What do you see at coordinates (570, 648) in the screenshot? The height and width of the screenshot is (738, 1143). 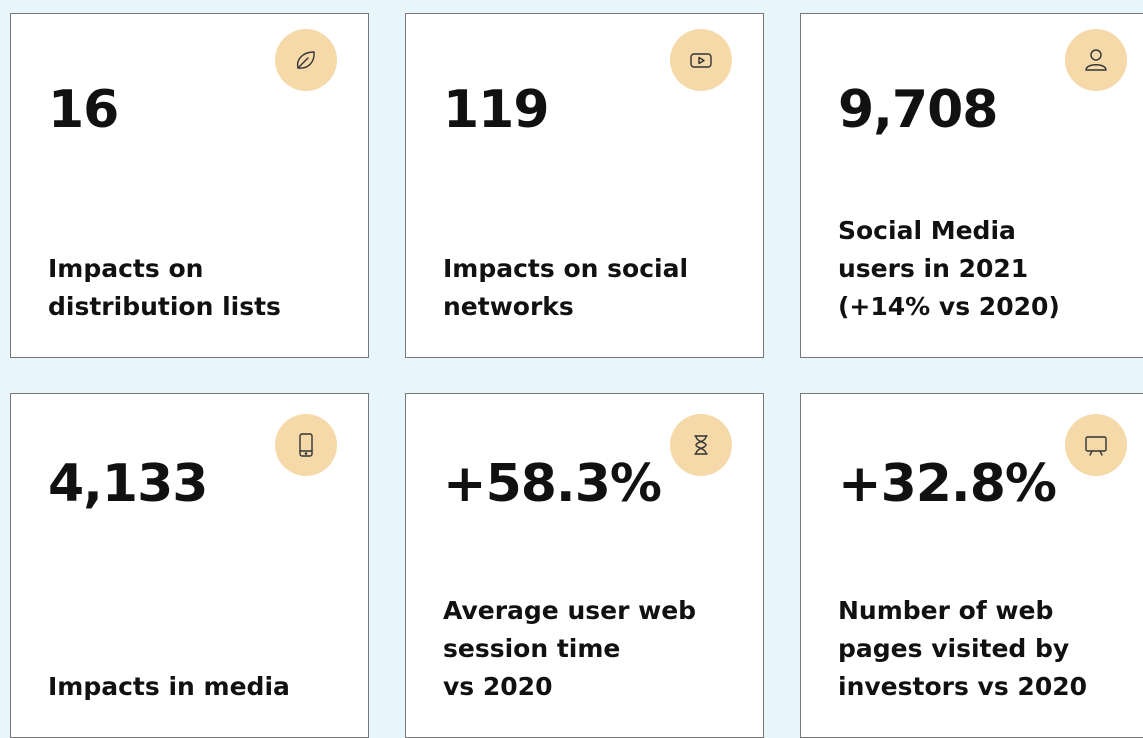 I see `stat-label: Average user web session time vs 2020` at bounding box center [570, 648].